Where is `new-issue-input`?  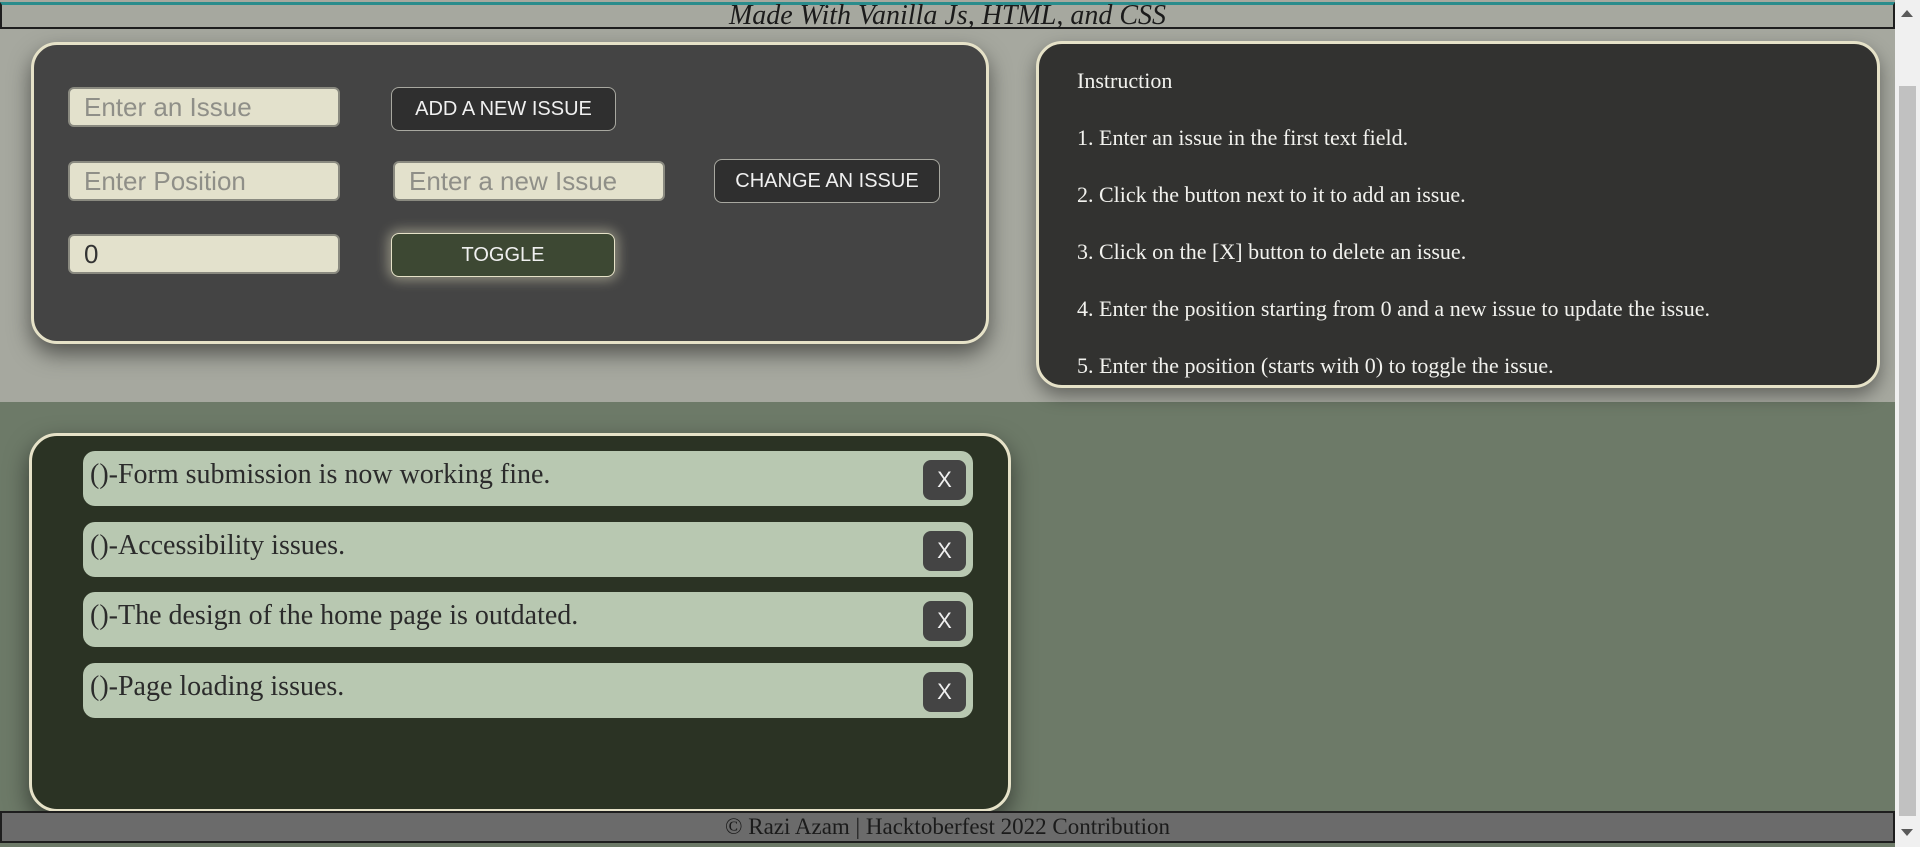 new-issue-input is located at coordinates (529, 181).